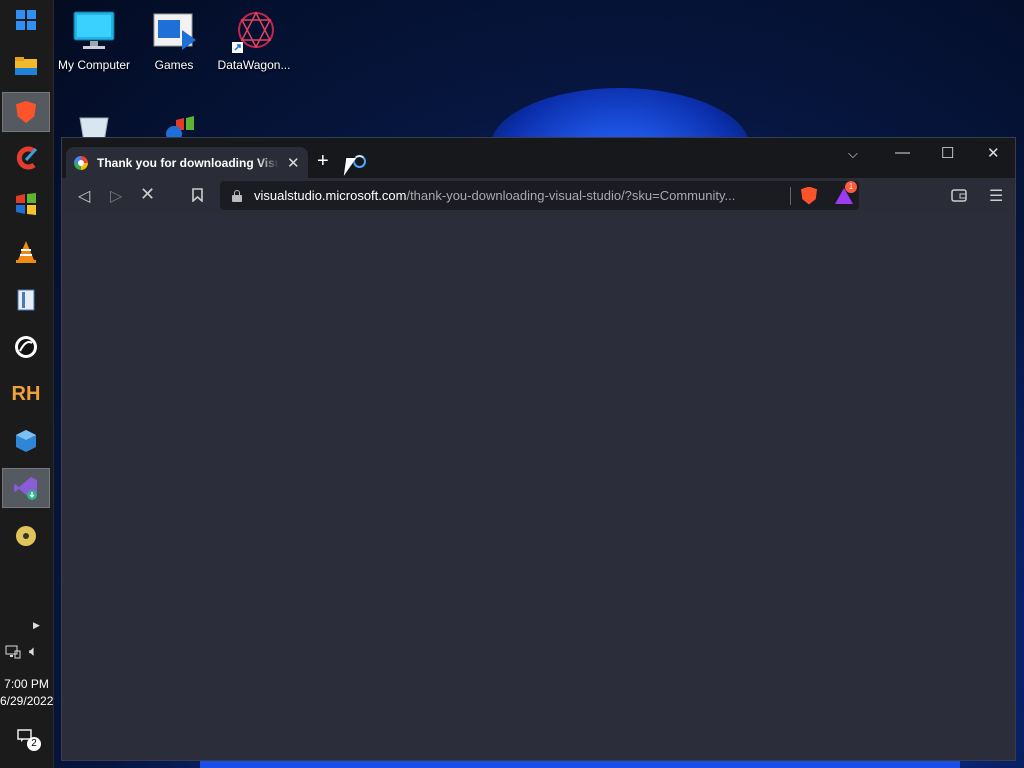 The height and width of the screenshot is (768, 1024). I want to click on taskbar-brave, so click(26, 112).